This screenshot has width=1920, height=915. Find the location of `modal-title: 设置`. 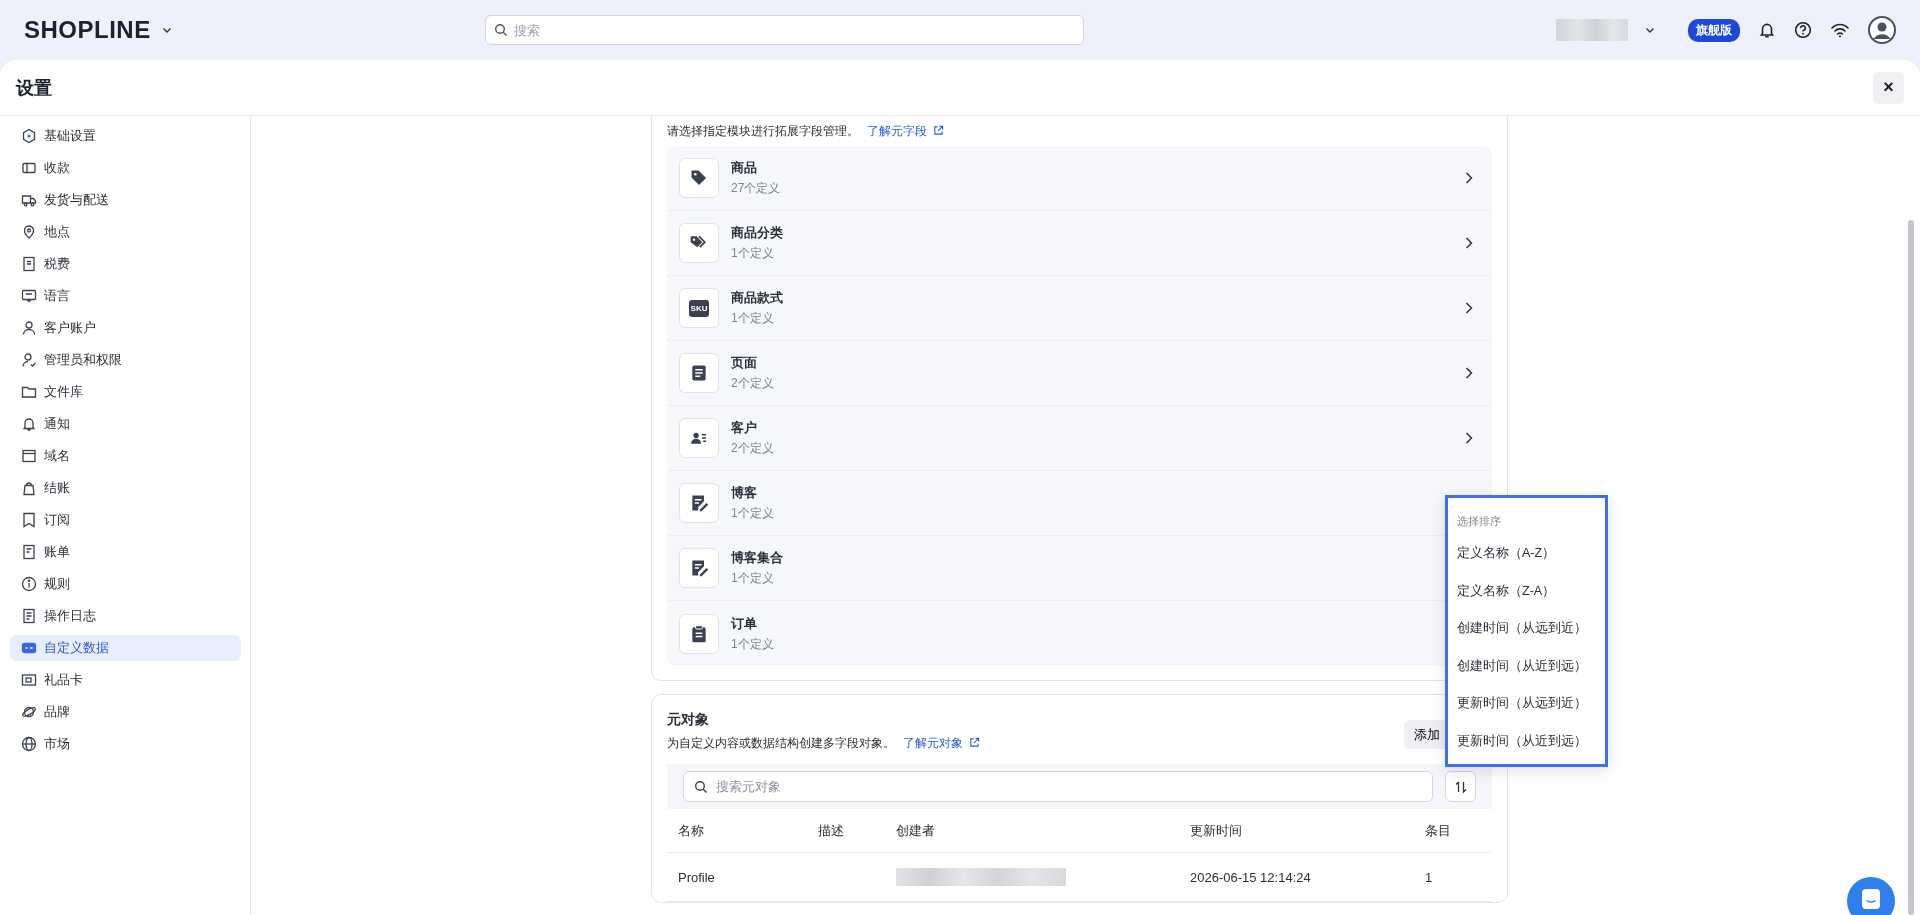

modal-title: 设置 is located at coordinates (34, 88).